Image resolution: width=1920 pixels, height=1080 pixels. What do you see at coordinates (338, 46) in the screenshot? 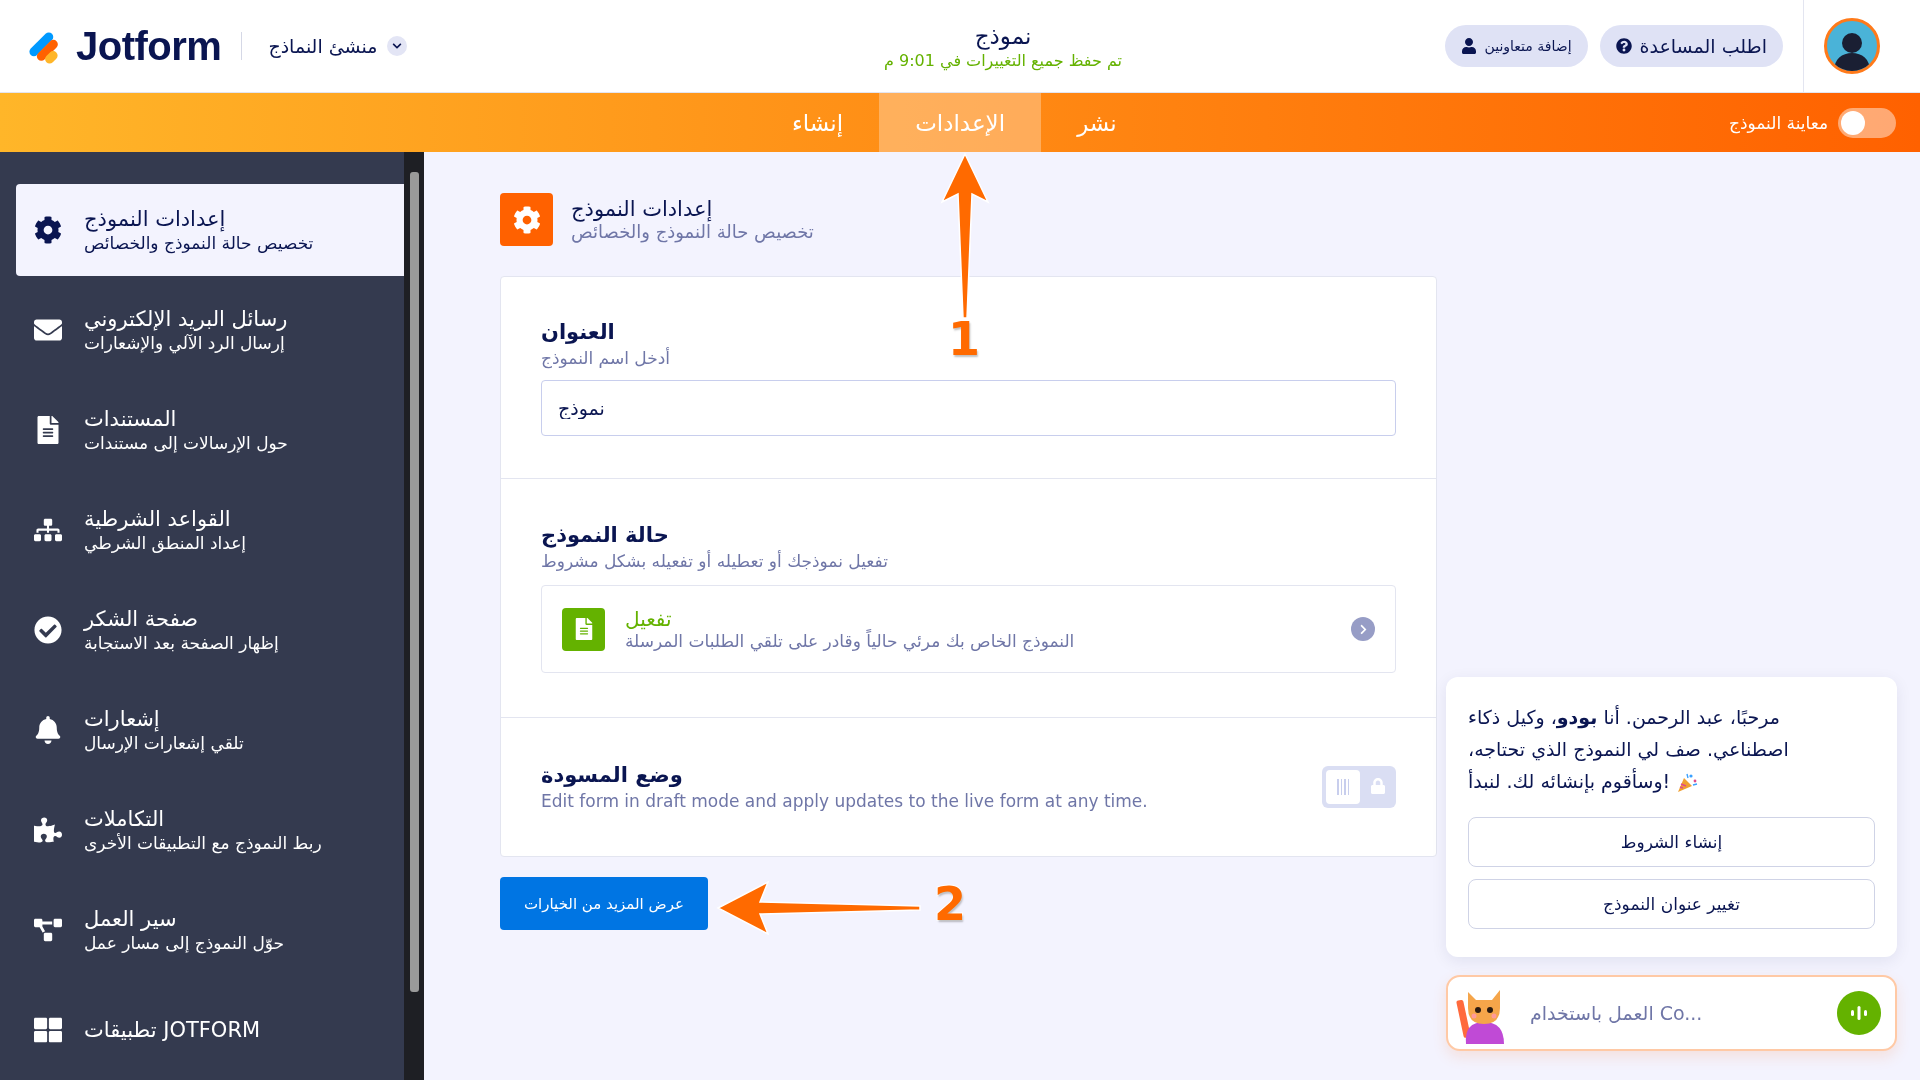
I see `builder-menu: منشئ النماذج` at bounding box center [338, 46].